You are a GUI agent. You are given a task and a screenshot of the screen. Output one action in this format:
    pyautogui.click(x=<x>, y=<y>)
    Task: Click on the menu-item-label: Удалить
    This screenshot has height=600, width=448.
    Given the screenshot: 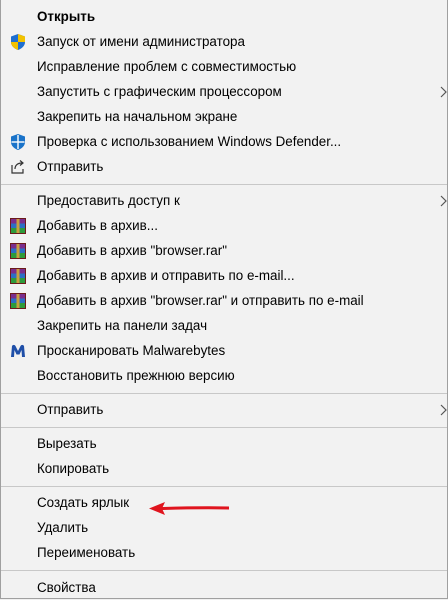 What is the action you would take?
    pyautogui.click(x=63, y=527)
    